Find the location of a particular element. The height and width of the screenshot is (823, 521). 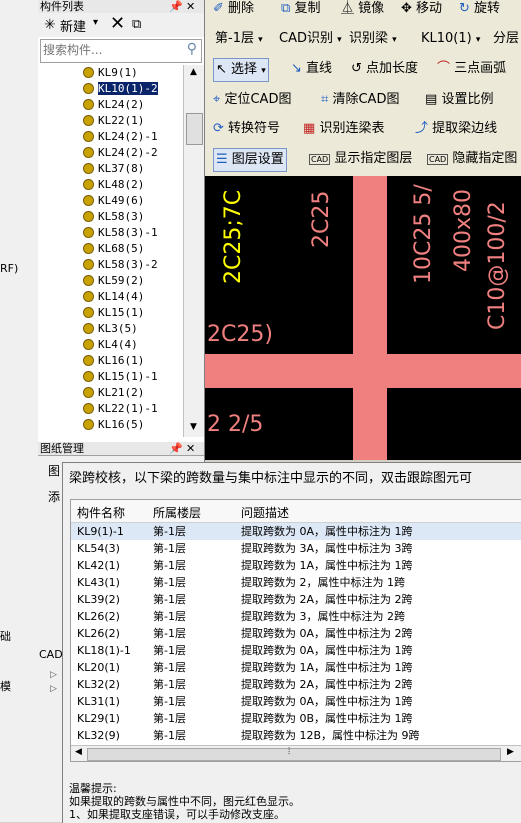

tree-item: KL48(2) is located at coordinates (113, 185).